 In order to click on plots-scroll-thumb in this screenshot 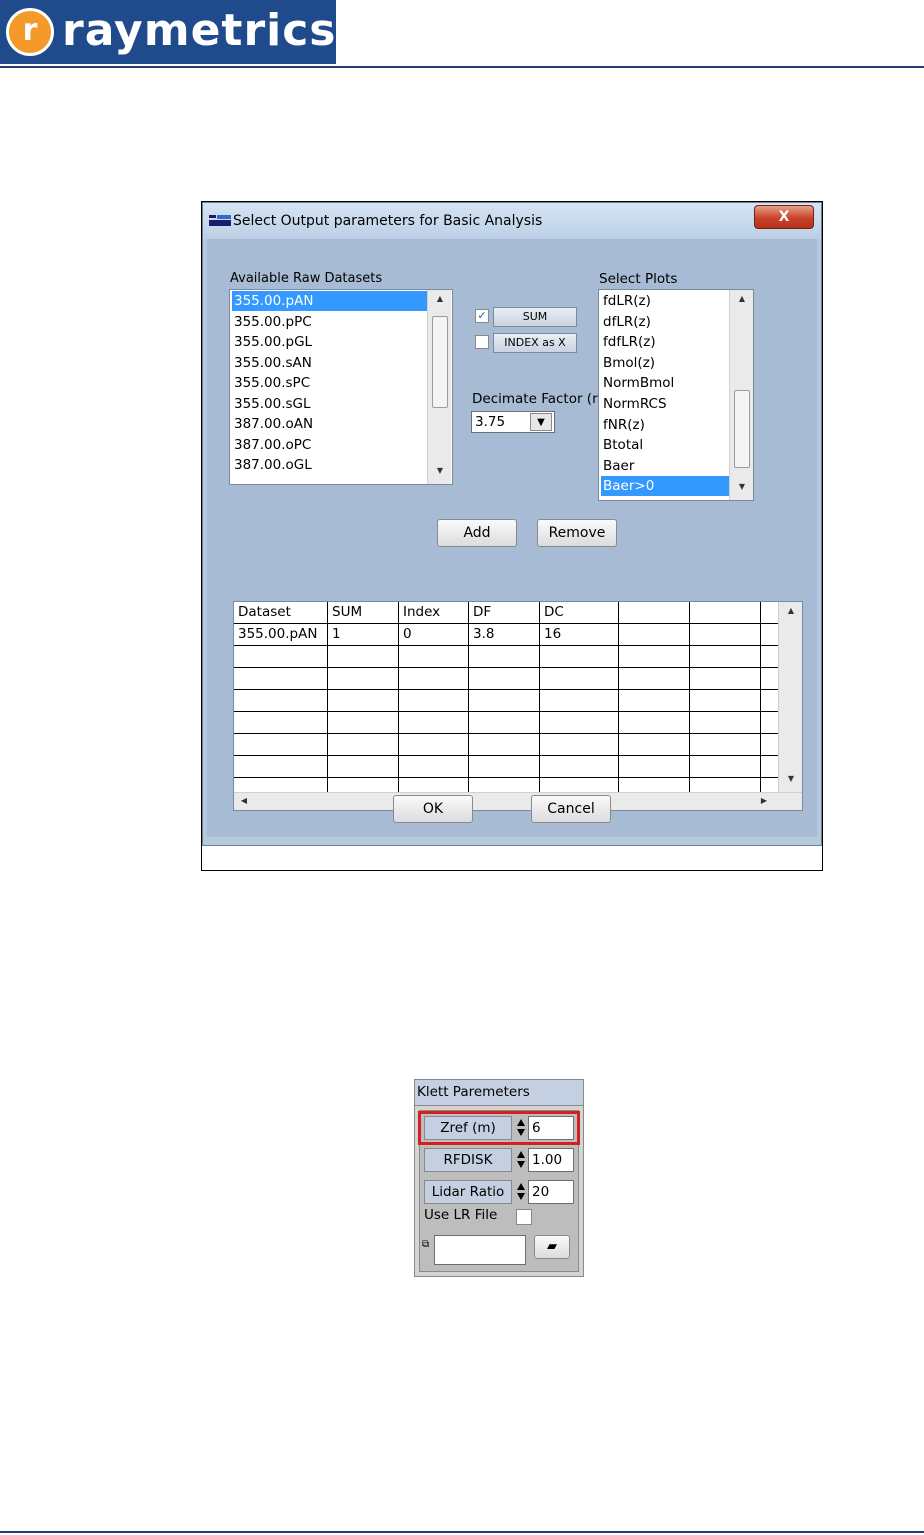, I will do `click(742, 429)`.